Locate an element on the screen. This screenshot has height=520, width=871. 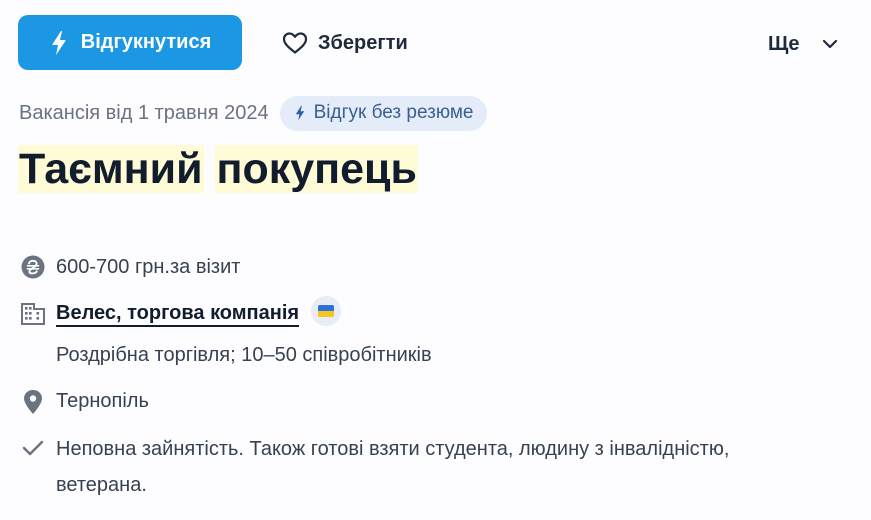
company-row: Велес, торгова компанія is located at coordinates (180, 312).